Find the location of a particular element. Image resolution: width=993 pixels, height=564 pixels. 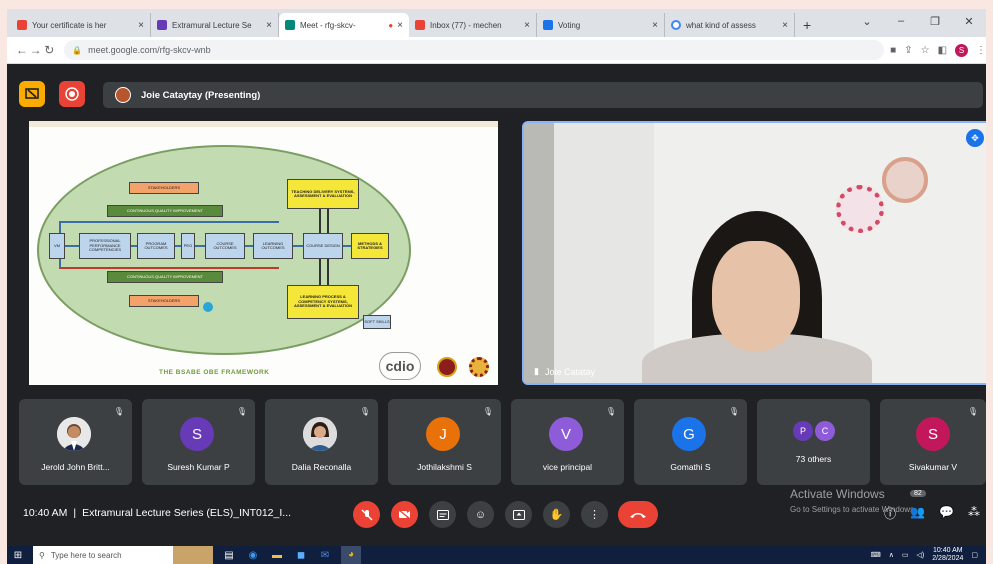

windows-start-icon: ⊞ is located at coordinates (18, 555).